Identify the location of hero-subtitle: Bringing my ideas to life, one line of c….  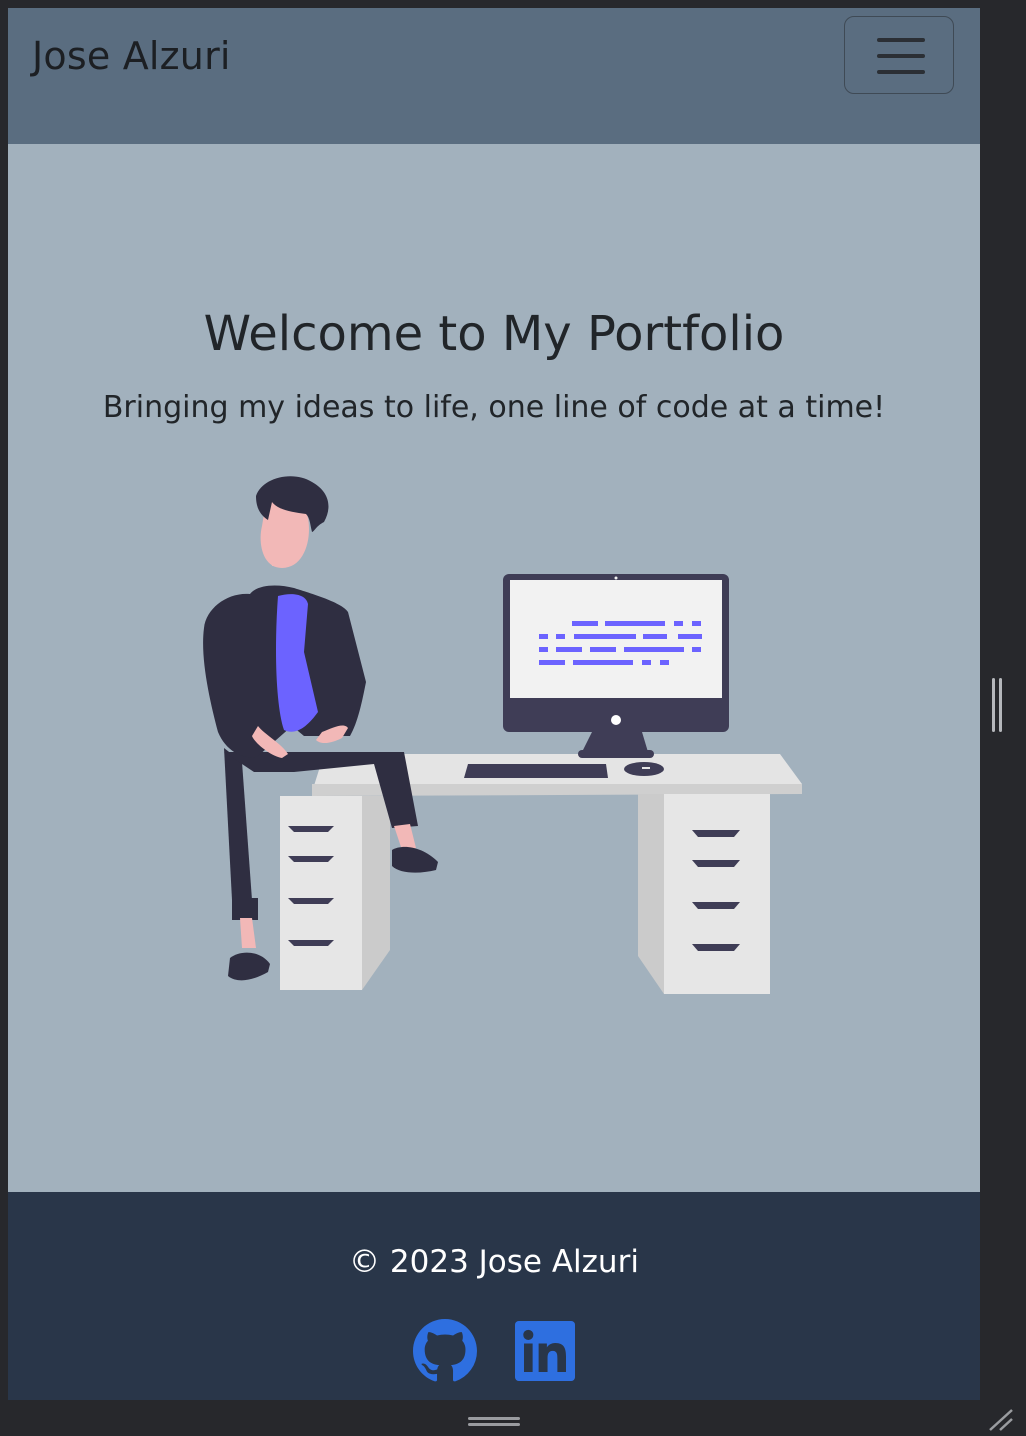
(494, 407).